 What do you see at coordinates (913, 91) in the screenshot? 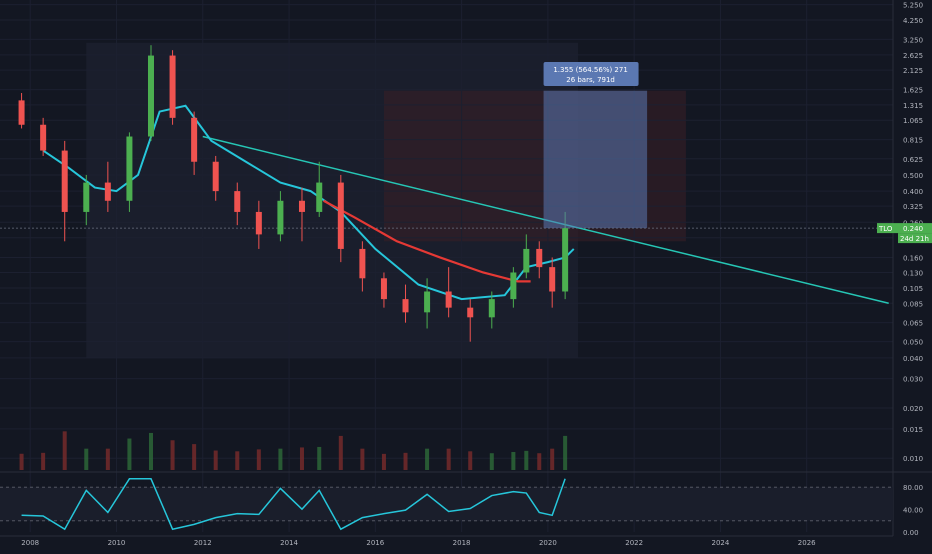
I see `price-tick-label: 1.625` at bounding box center [913, 91].